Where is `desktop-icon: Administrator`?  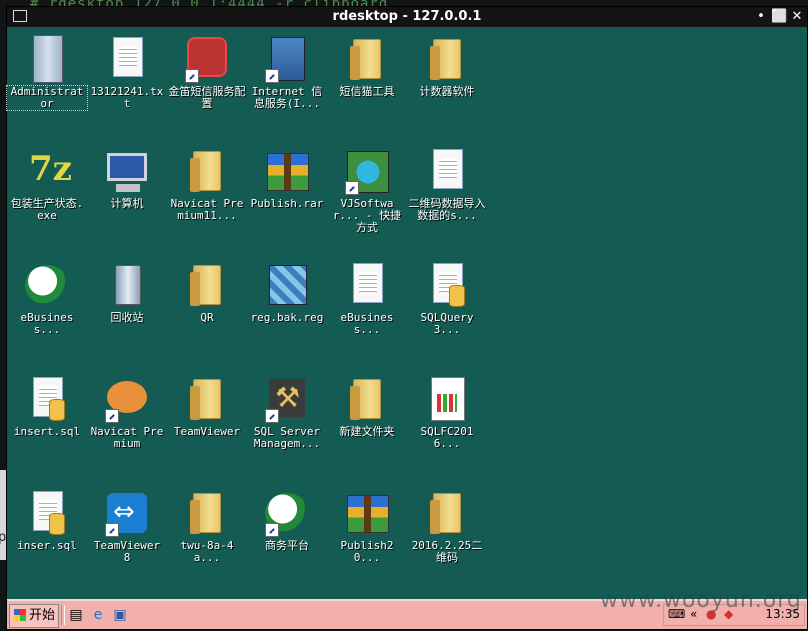
desktop-icon: Administrator is located at coordinates (47, 88).